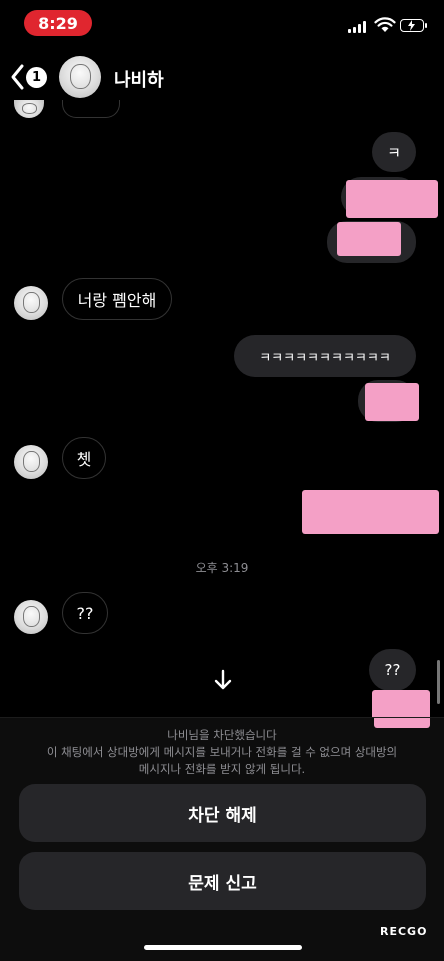 The image size is (444, 961). What do you see at coordinates (392, 670) in the screenshot?
I see `message-bubble-outgoing: ??` at bounding box center [392, 670].